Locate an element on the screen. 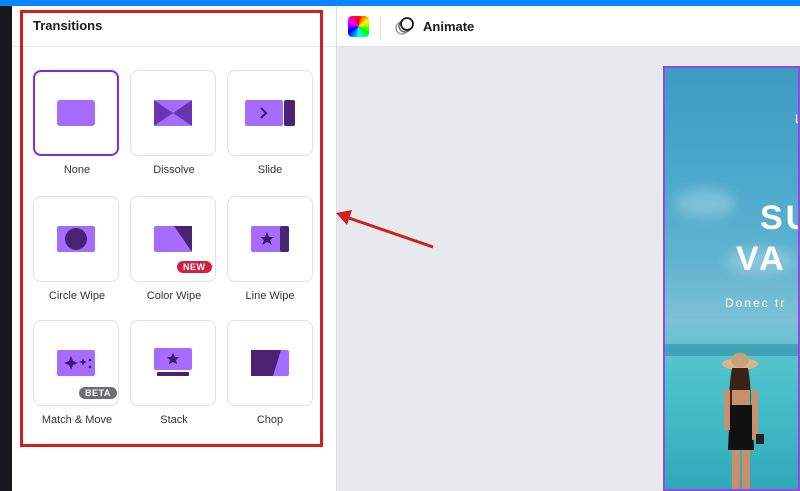  transition-tile-chop is located at coordinates (270, 363).